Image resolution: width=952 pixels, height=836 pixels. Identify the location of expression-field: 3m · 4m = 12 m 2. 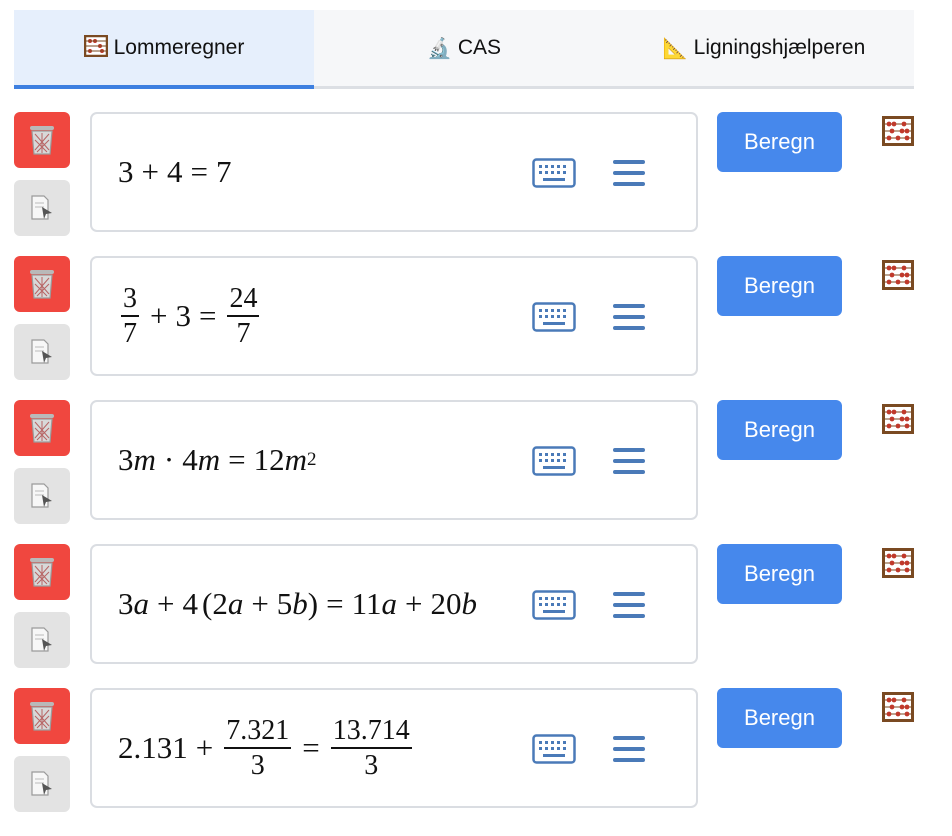
(394, 460).